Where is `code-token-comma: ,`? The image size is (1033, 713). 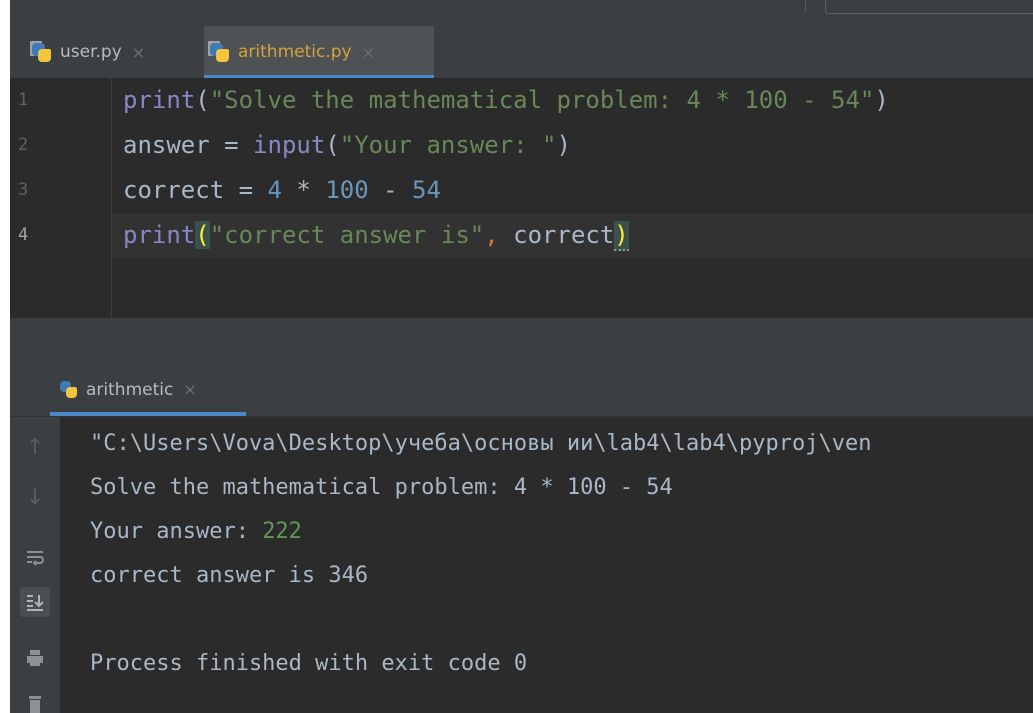
code-token-comma: , is located at coordinates (491, 235).